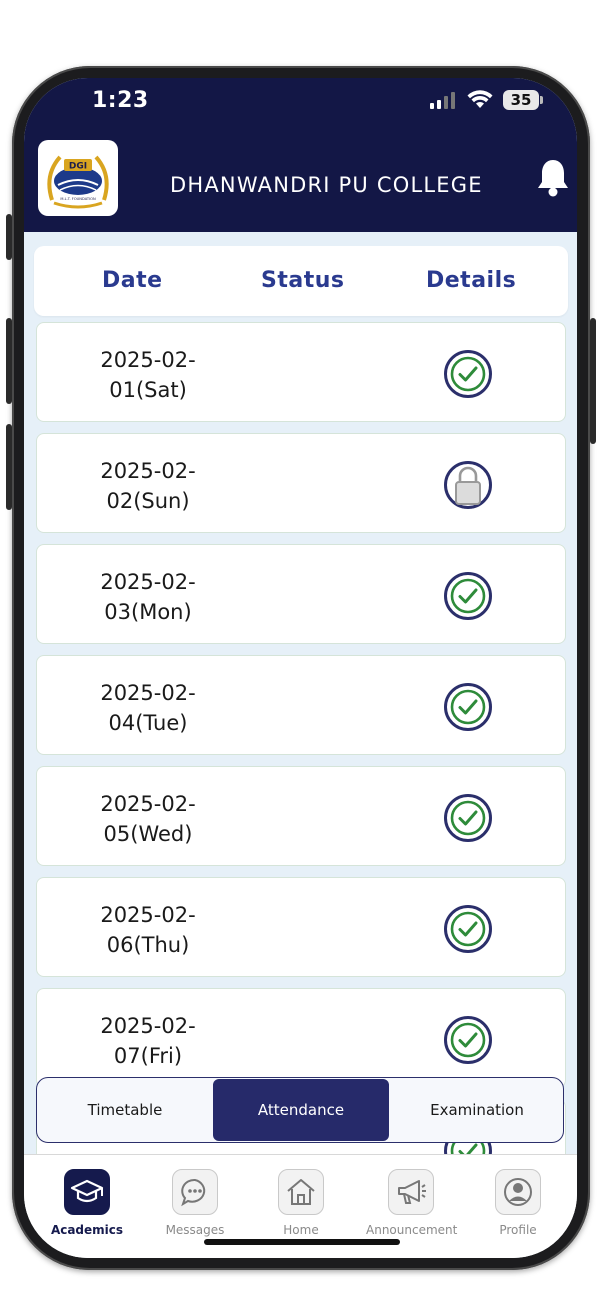 The image size is (600, 1300). I want to click on status-icons: 35, so click(486, 100).